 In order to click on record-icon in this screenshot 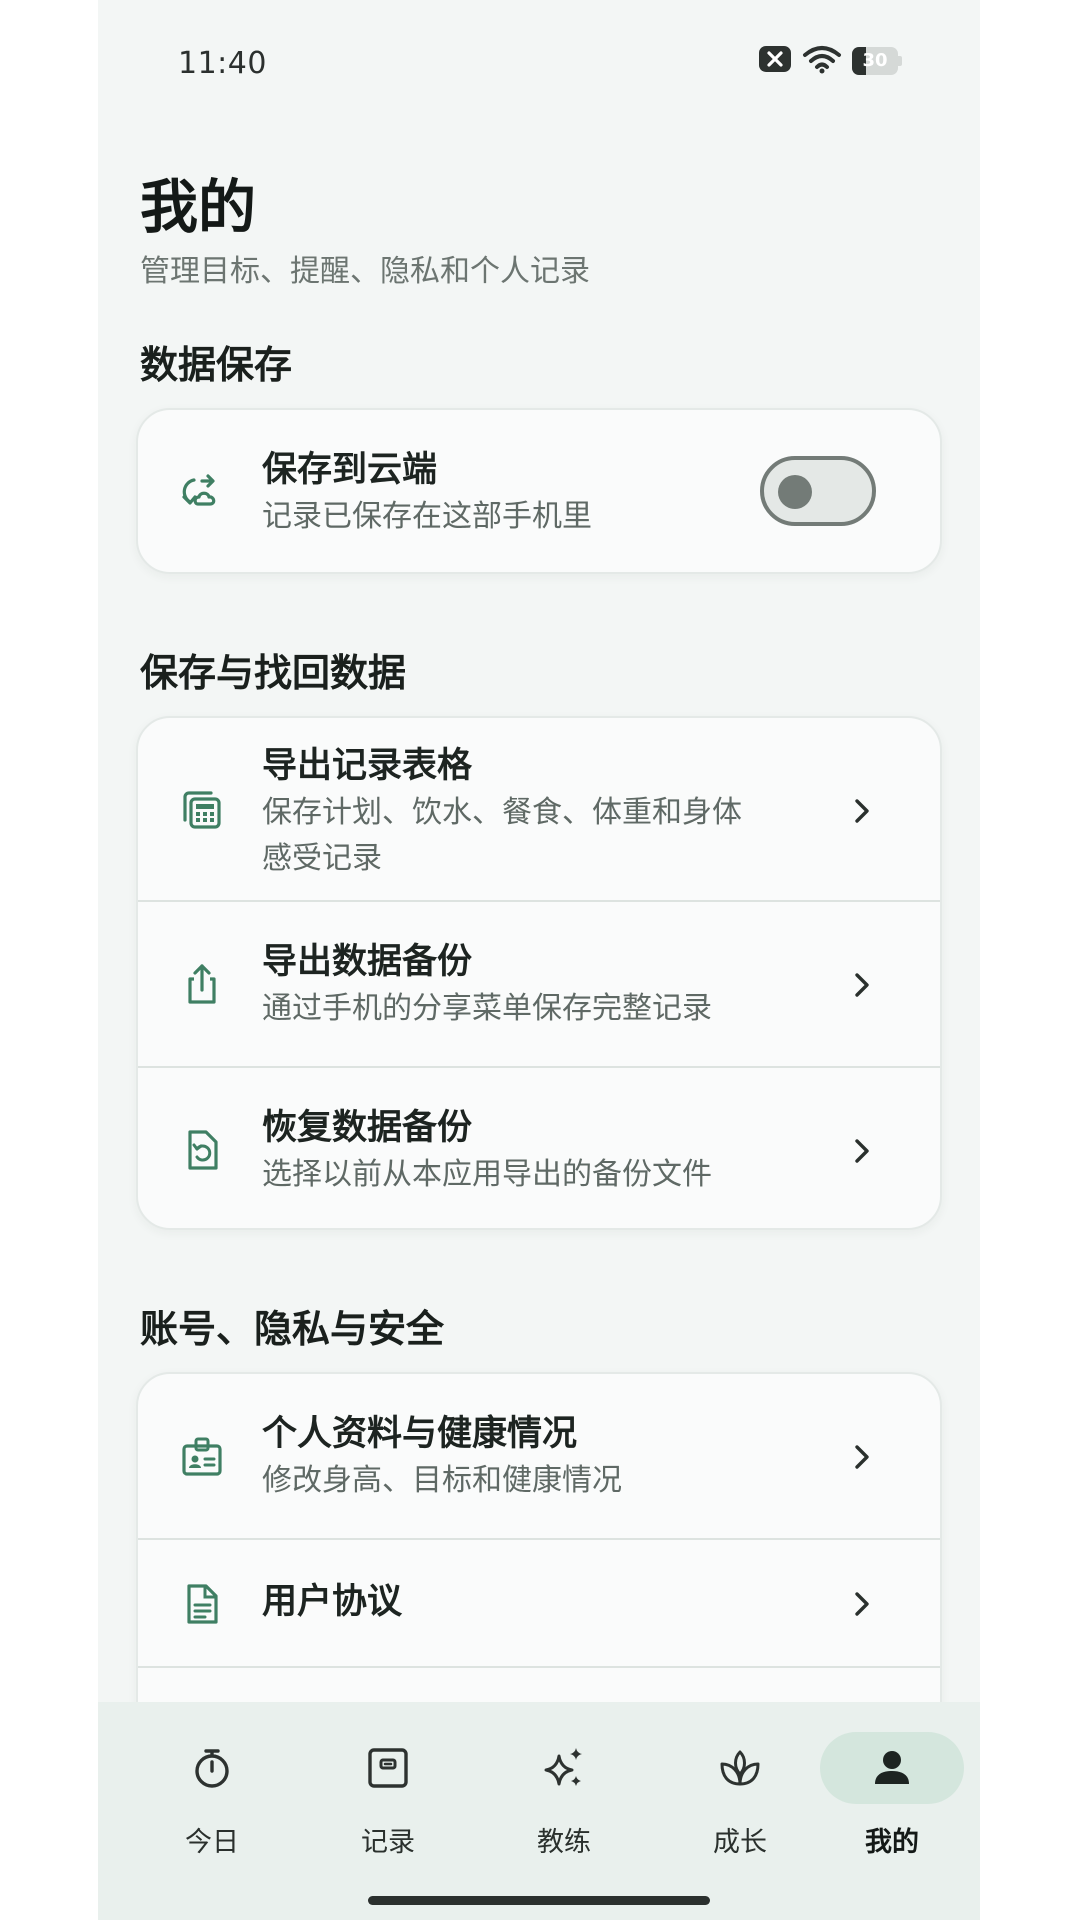, I will do `click(388, 1768)`.